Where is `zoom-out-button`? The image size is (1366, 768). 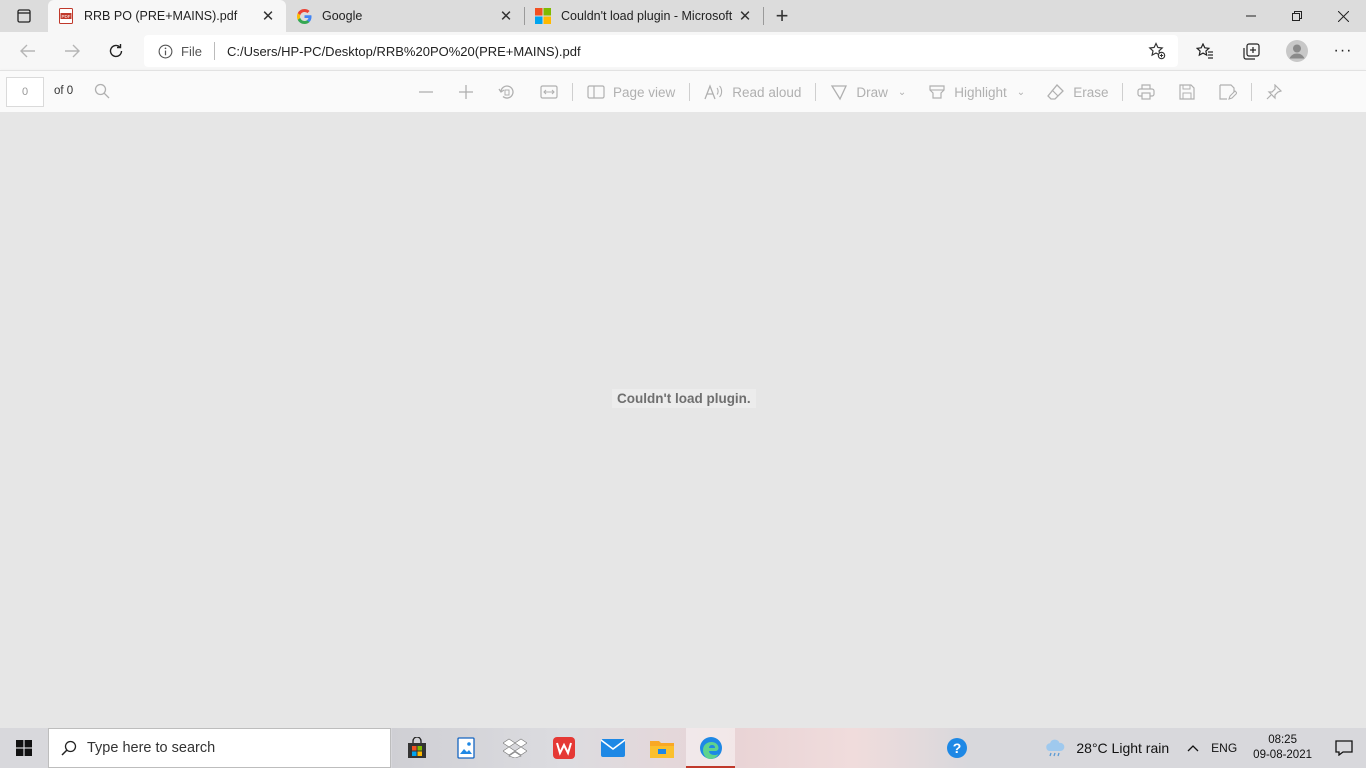
zoom-out-button is located at coordinates (426, 92).